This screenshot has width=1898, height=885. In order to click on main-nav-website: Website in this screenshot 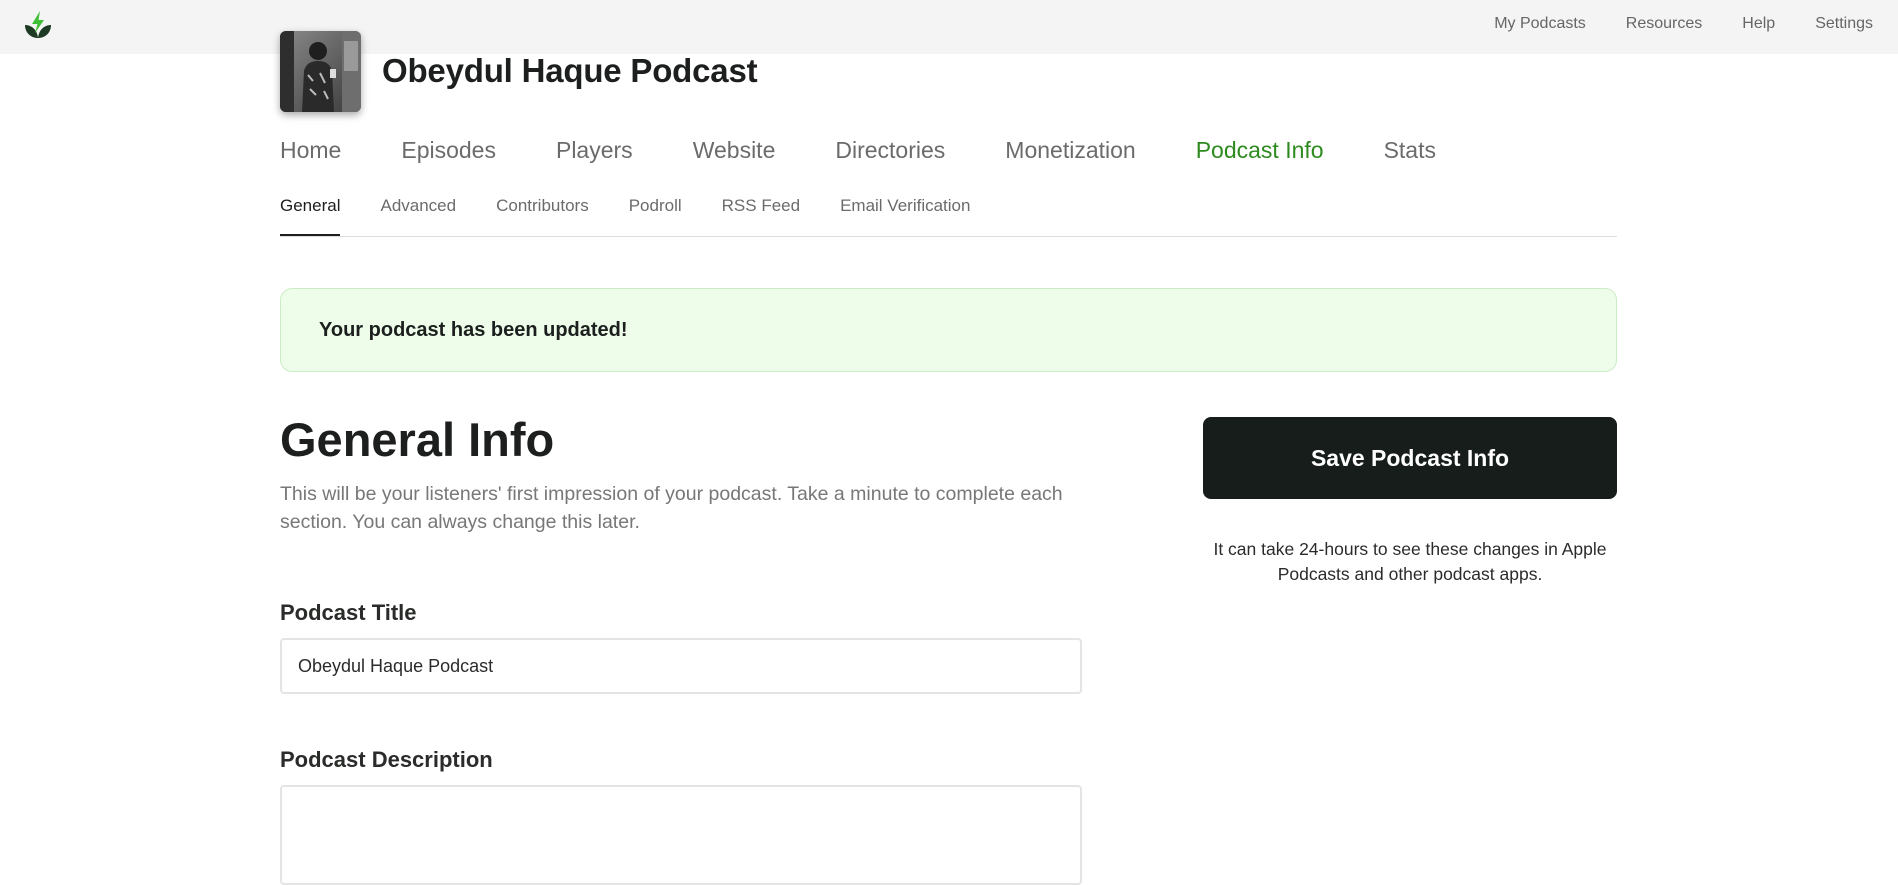, I will do `click(734, 150)`.